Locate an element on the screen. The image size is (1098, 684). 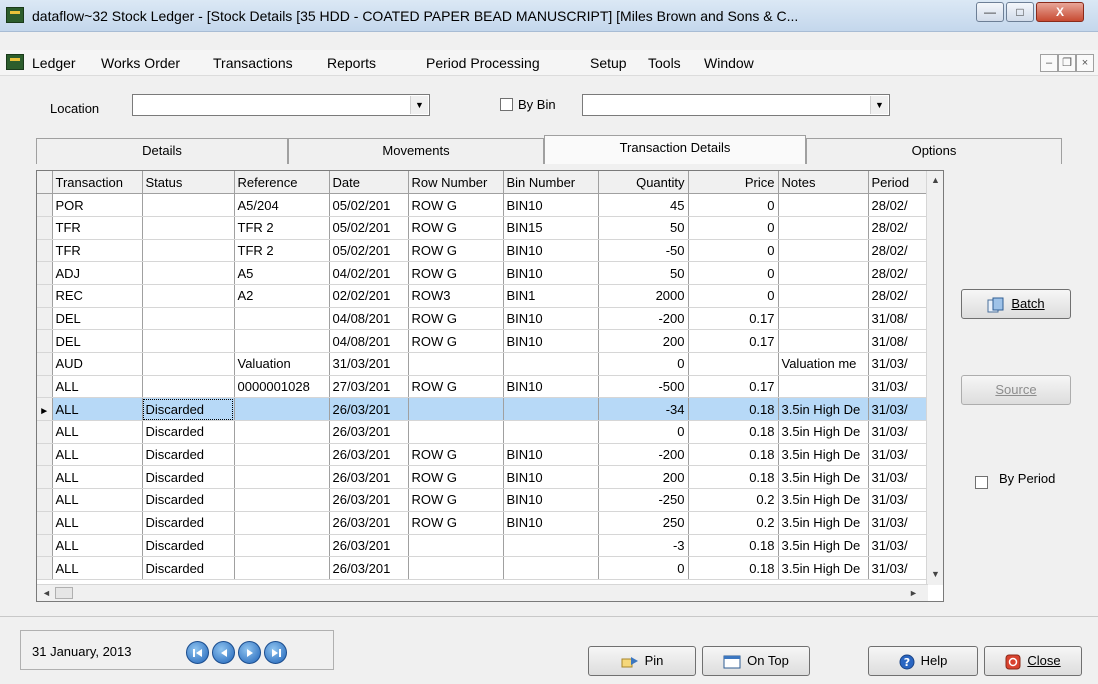
table-row: DEL 04/08/201 ROW G BIN10 -200 0.17 31/08/ is located at coordinates (483, 319).